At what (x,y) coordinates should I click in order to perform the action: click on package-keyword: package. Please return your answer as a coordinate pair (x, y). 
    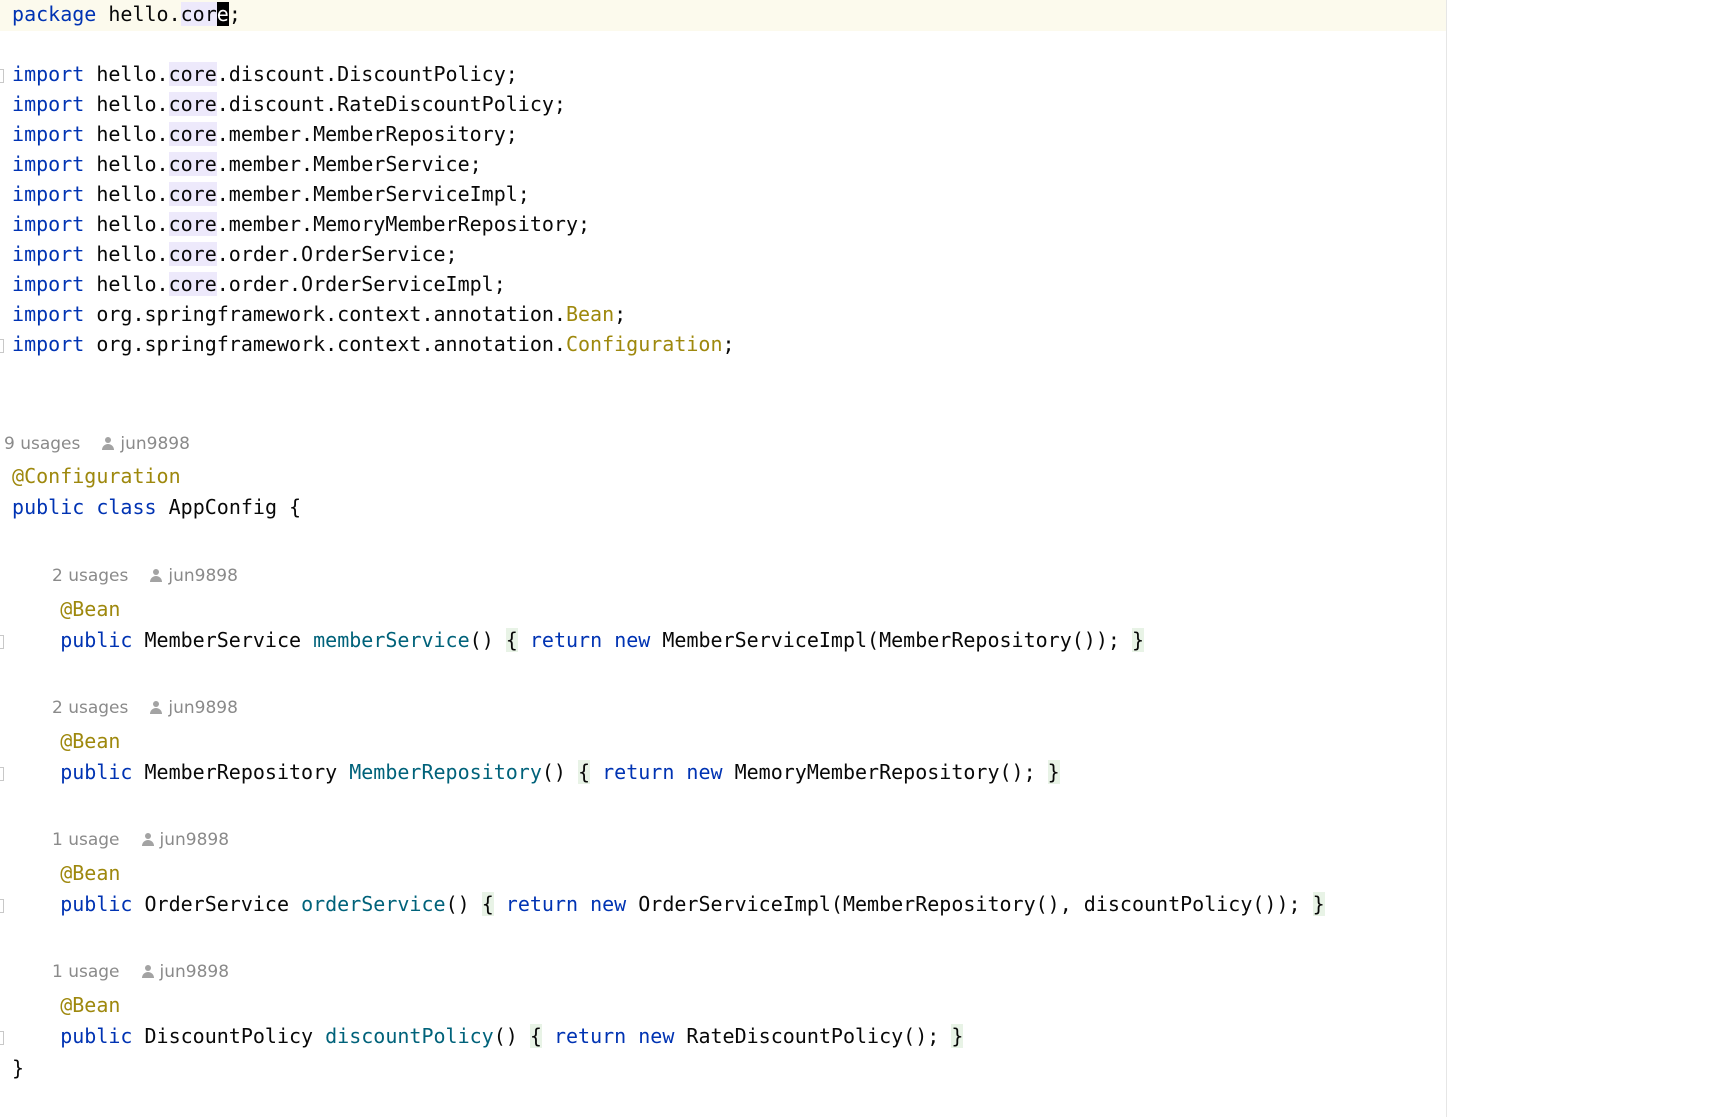
    Looking at the image, I should click on (54, 14).